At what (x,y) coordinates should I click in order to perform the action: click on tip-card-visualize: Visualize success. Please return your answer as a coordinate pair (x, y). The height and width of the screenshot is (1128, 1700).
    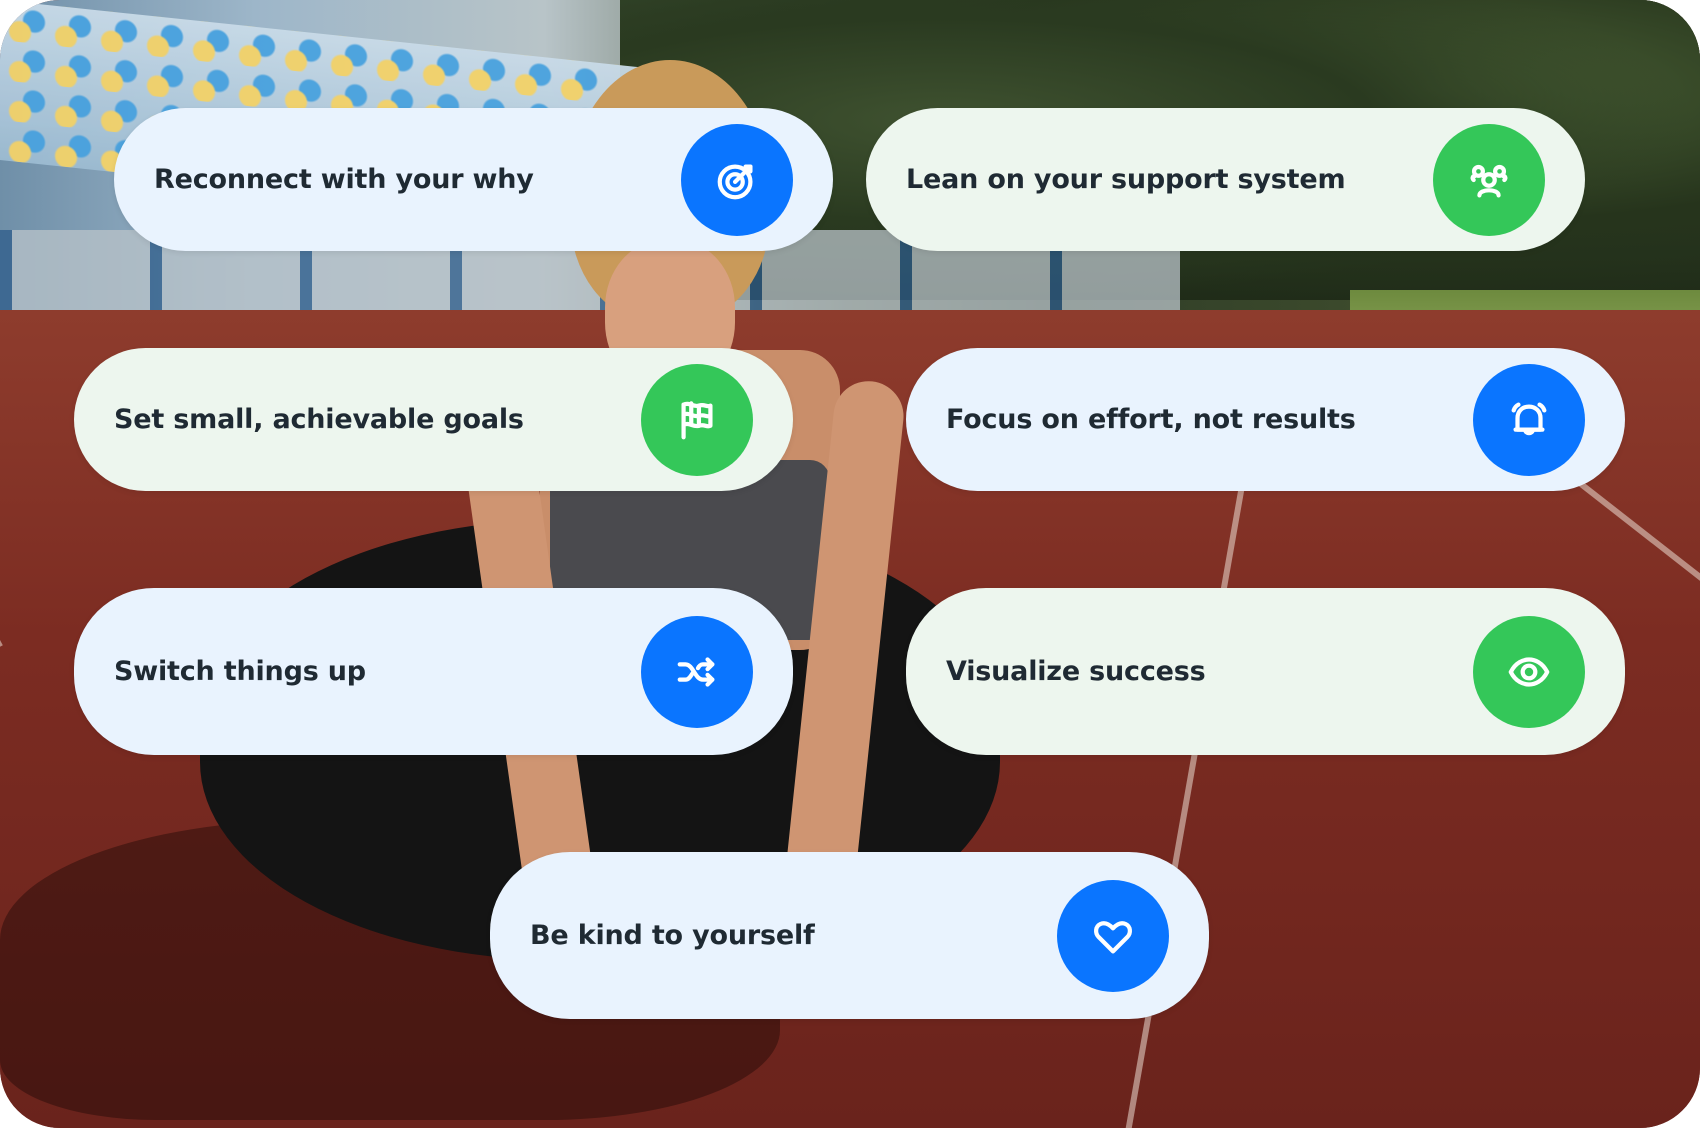
    Looking at the image, I should click on (1265, 671).